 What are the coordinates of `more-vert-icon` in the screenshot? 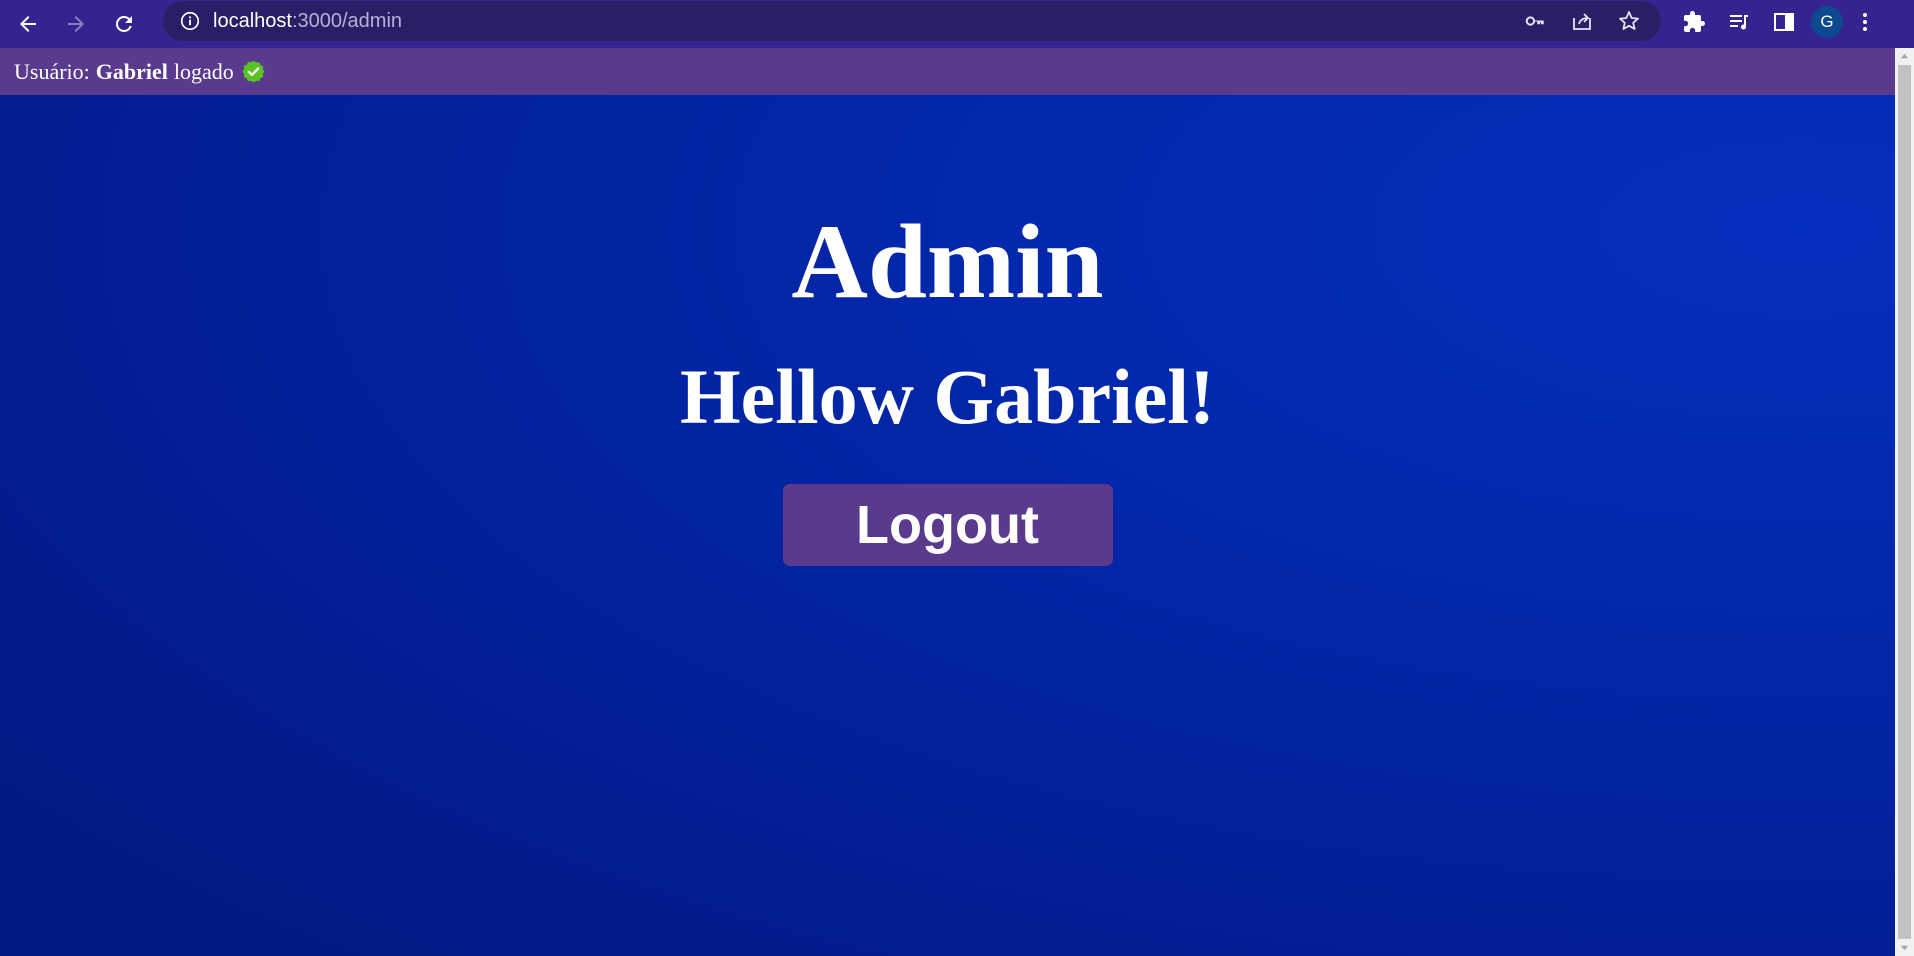 It's located at (1865, 22).